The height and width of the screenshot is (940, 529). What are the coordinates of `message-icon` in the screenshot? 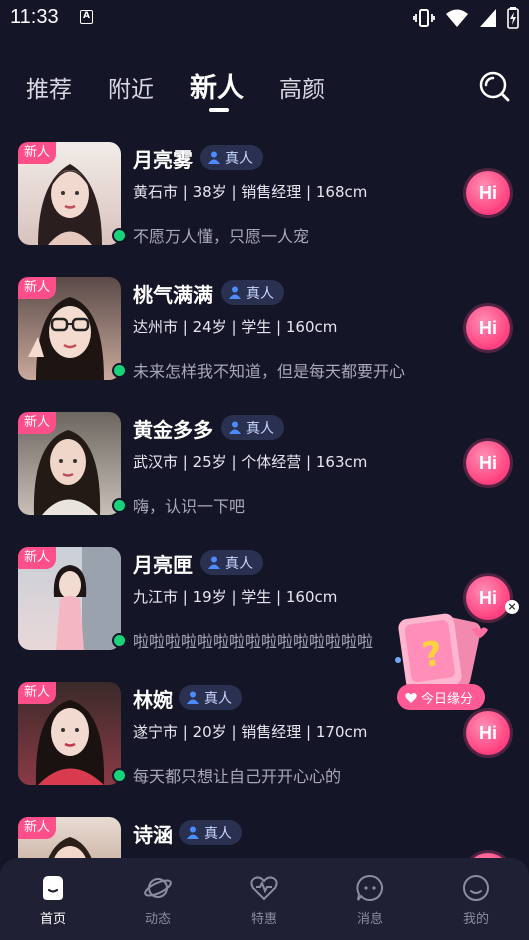 It's located at (369, 887).